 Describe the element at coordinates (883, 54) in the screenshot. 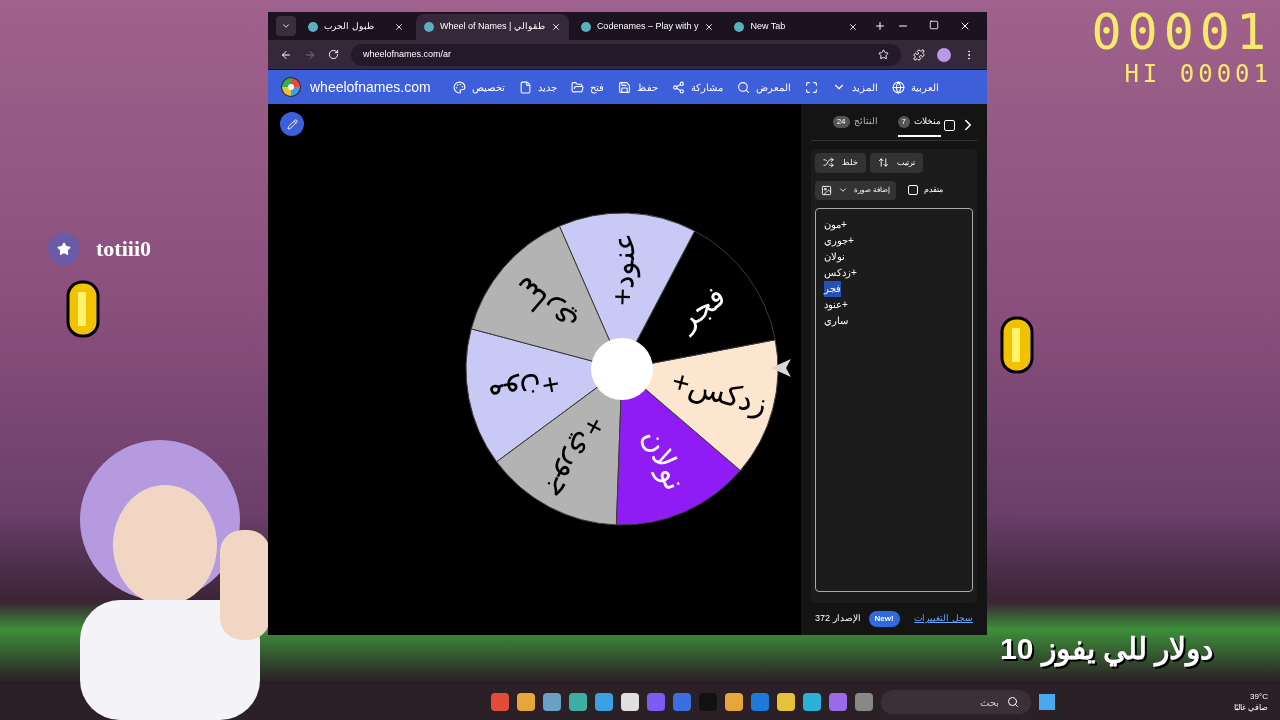

I see `bookmark-icon` at that location.